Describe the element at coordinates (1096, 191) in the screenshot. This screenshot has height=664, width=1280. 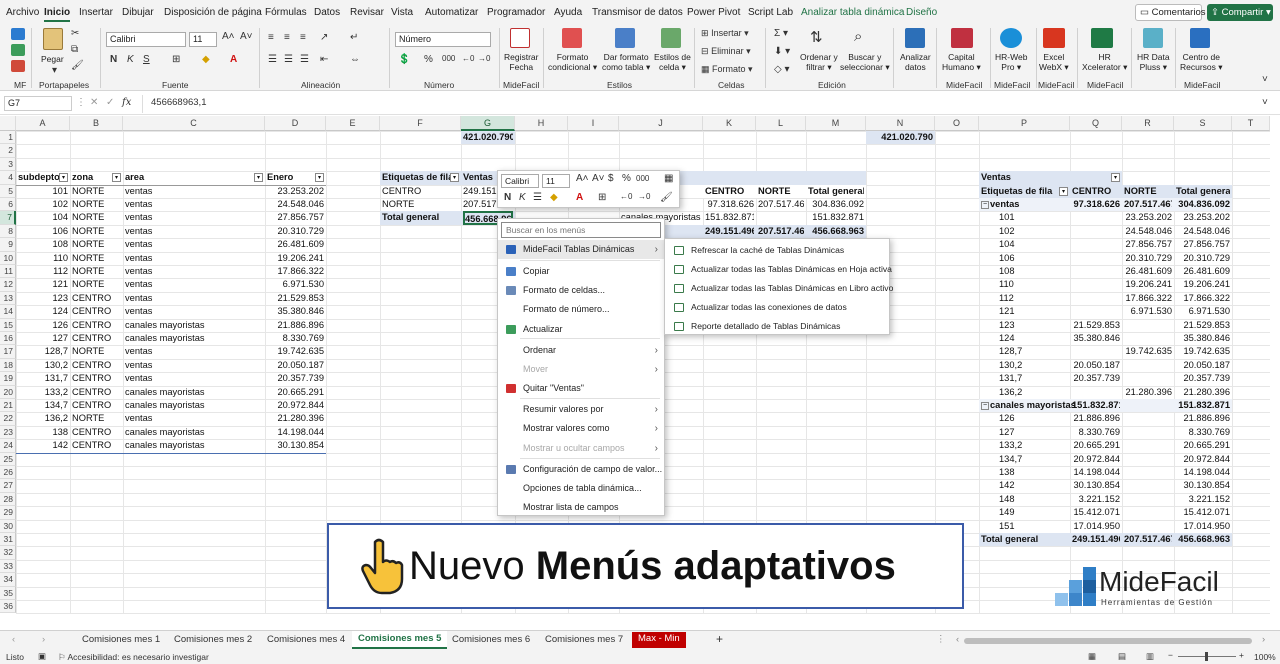
I see `pivot-column-header: CENTRO` at that location.